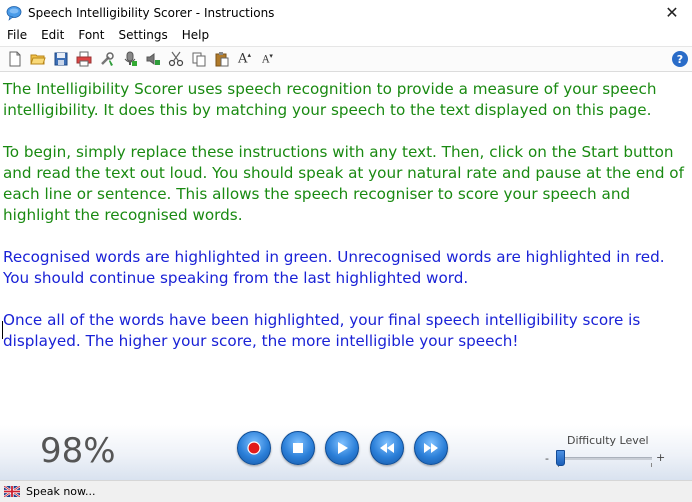 Image resolution: width=692 pixels, height=502 pixels. I want to click on cut-button, so click(175, 59).